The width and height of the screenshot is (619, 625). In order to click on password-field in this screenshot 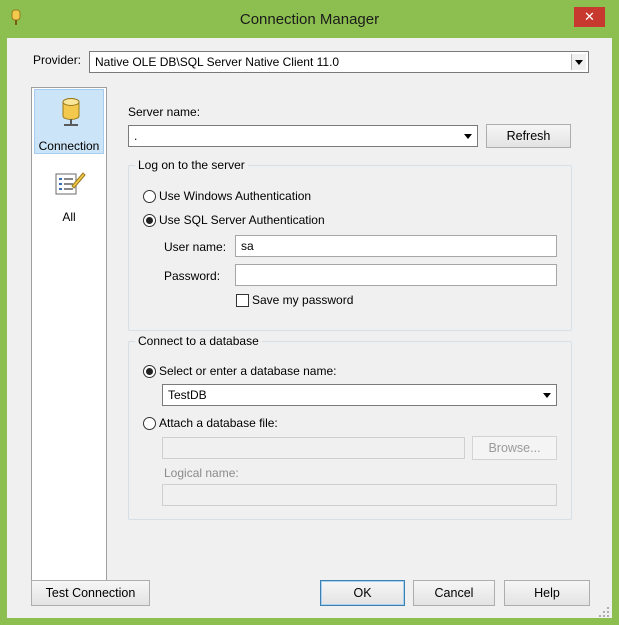, I will do `click(396, 275)`.